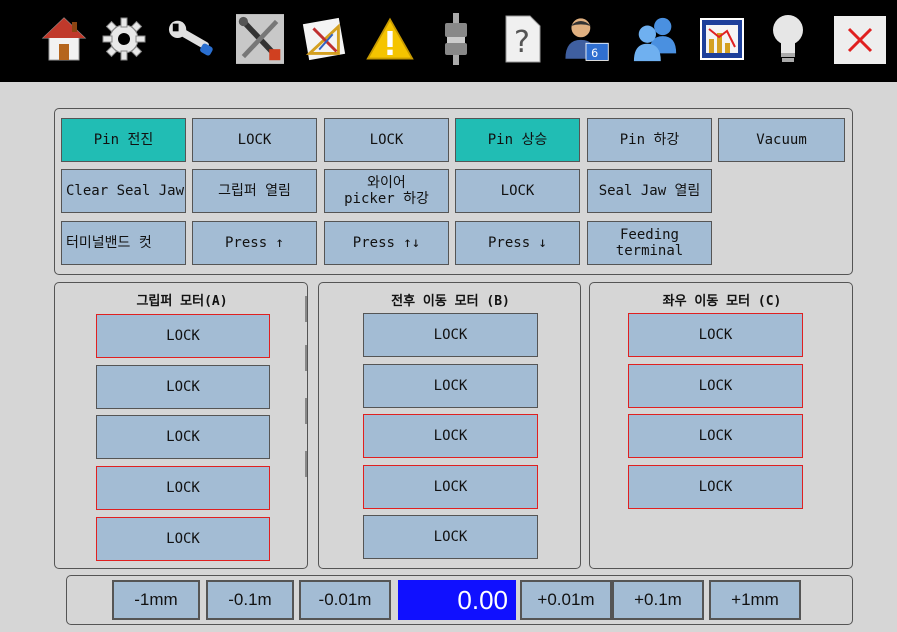 This screenshot has height=632, width=897. Describe the element at coordinates (250, 600) in the screenshot. I see `jog-minus-0.1-button: -0.1m` at that location.